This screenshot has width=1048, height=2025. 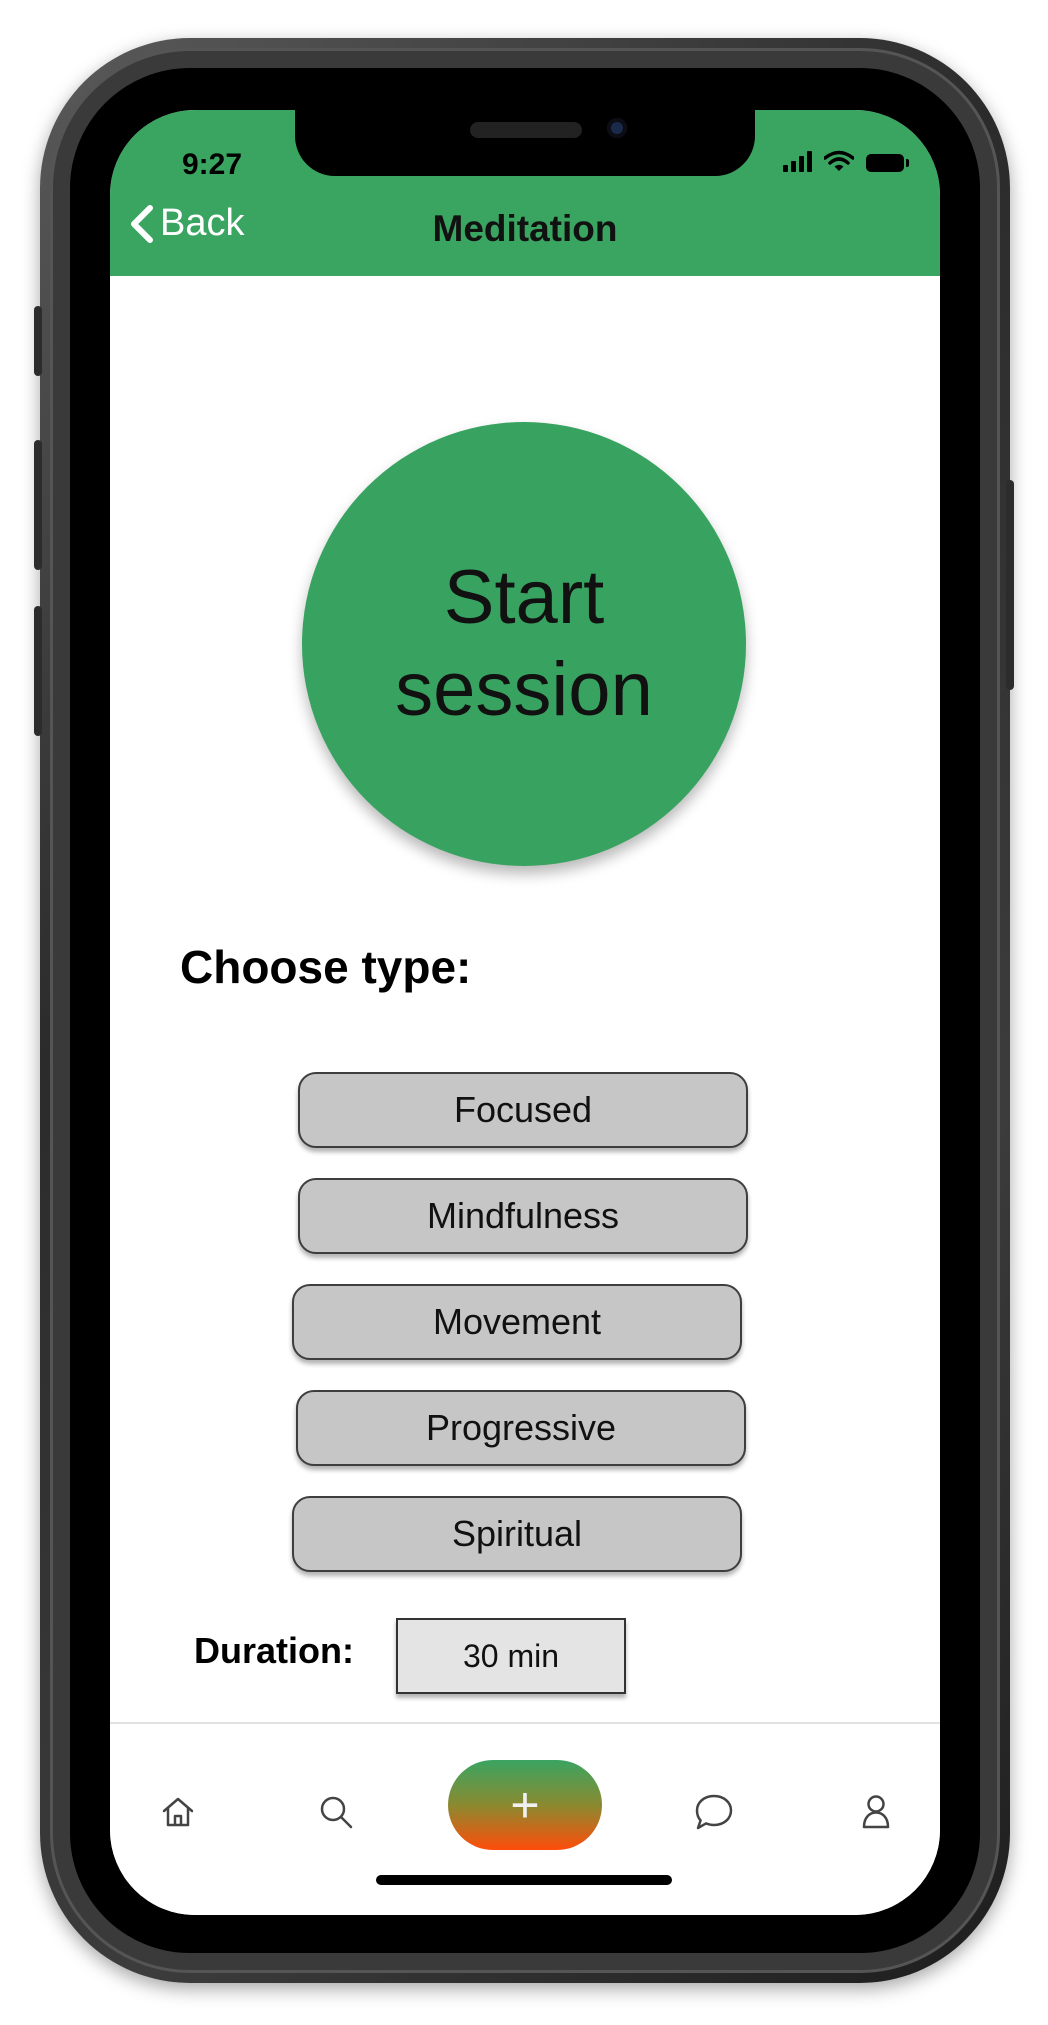 What do you see at coordinates (839, 160) in the screenshot?
I see `wifi-icon` at bounding box center [839, 160].